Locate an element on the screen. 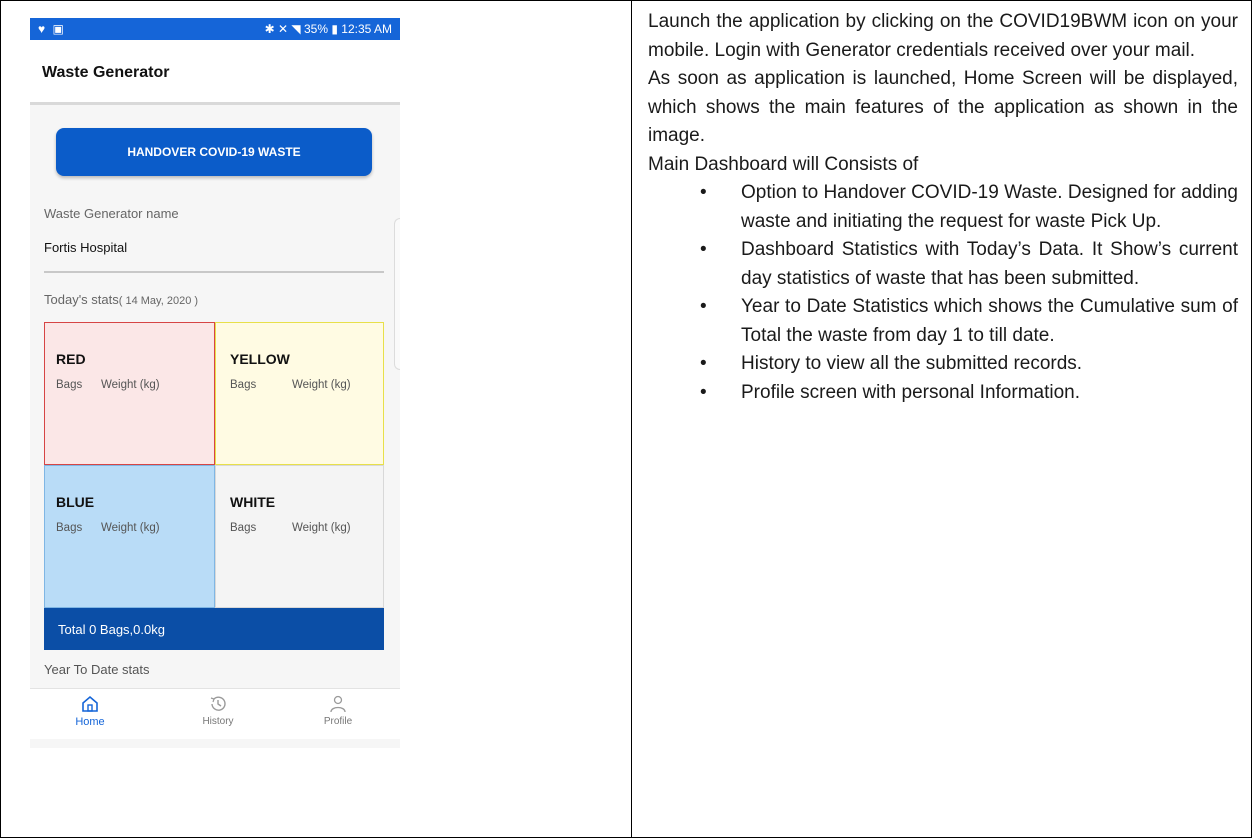 This screenshot has height=839, width=1252. page-title: Waste Generator is located at coordinates (106, 72).